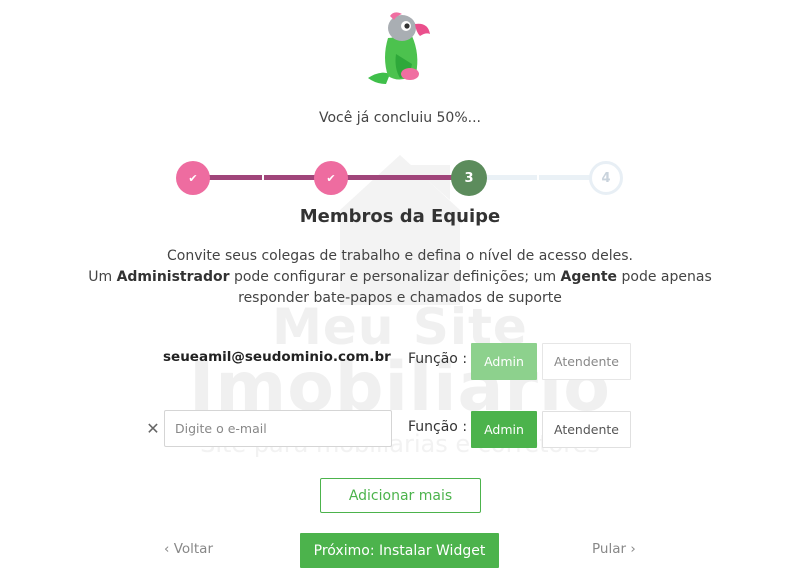  I want to click on next-button: Próximo: Instalar Widget, so click(399, 550).